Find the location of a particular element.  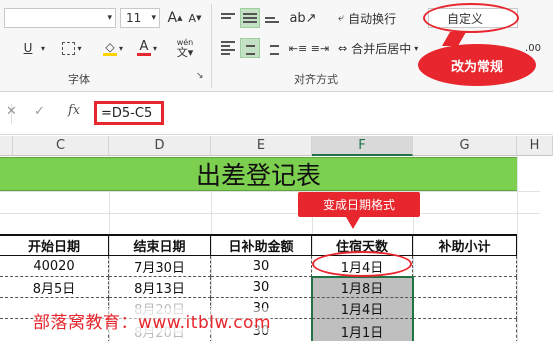

font-size-dropdown: 11 ▾ is located at coordinates (140, 18).